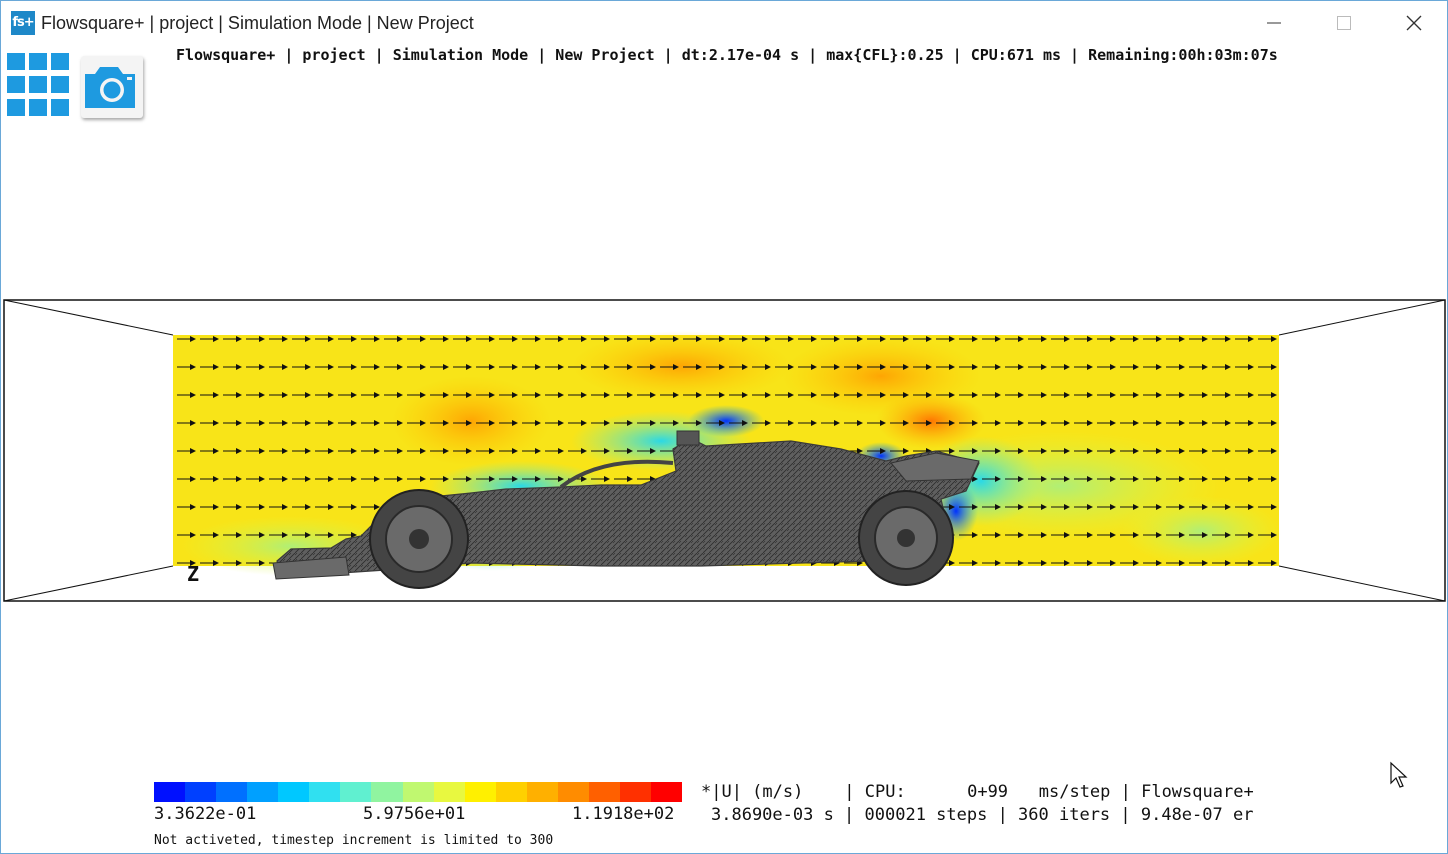 This screenshot has height=854, width=1448. Describe the element at coordinates (23, 23) in the screenshot. I see `app-icon: fs+` at that location.